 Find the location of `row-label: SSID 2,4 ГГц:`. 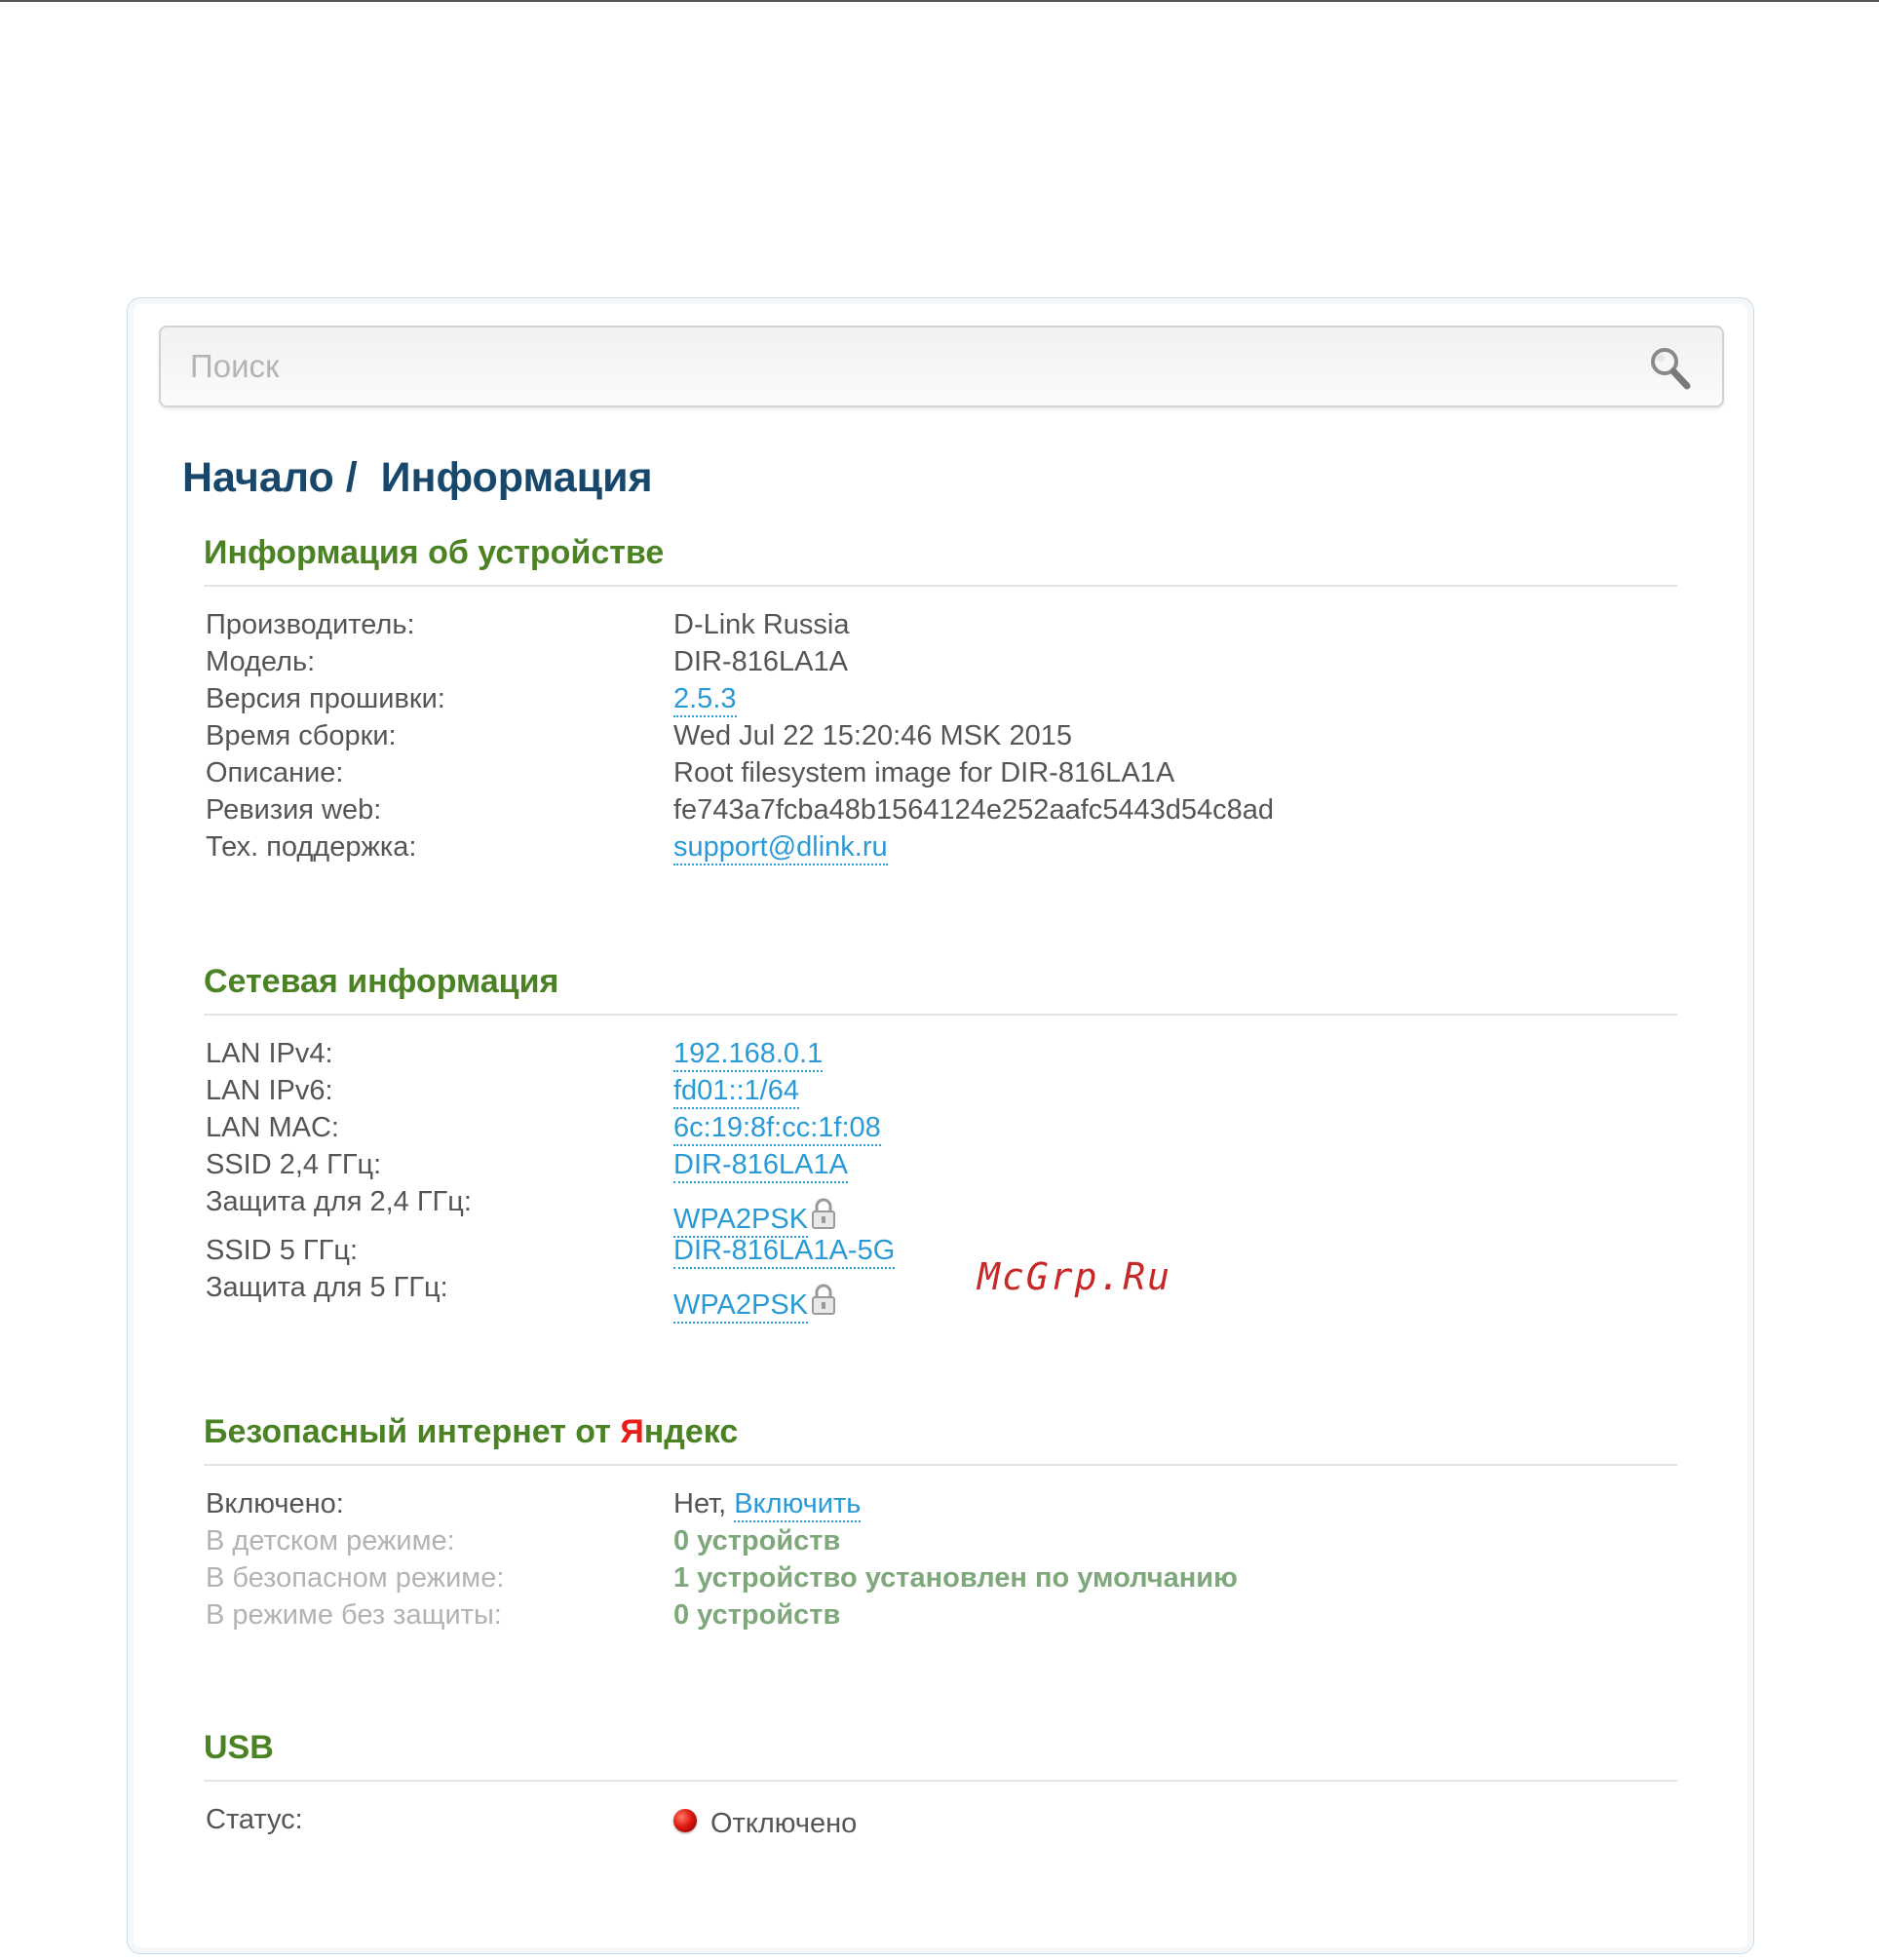

row-label: SSID 2,4 ГГц: is located at coordinates (294, 1164).